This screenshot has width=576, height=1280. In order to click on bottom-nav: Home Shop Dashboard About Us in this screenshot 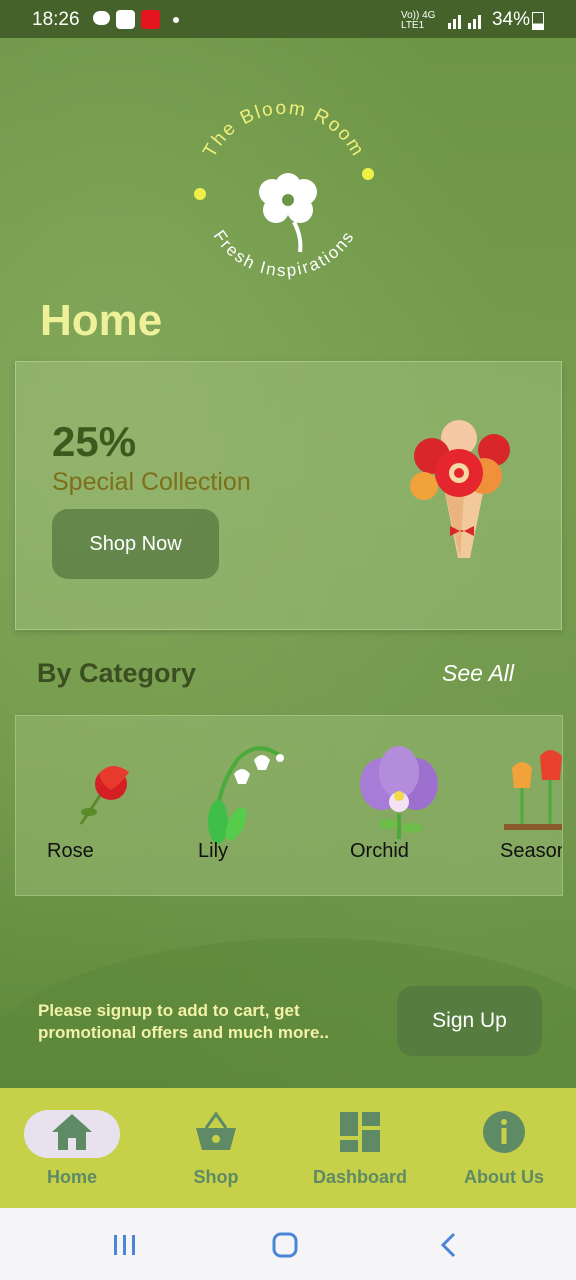, I will do `click(288, 1148)`.